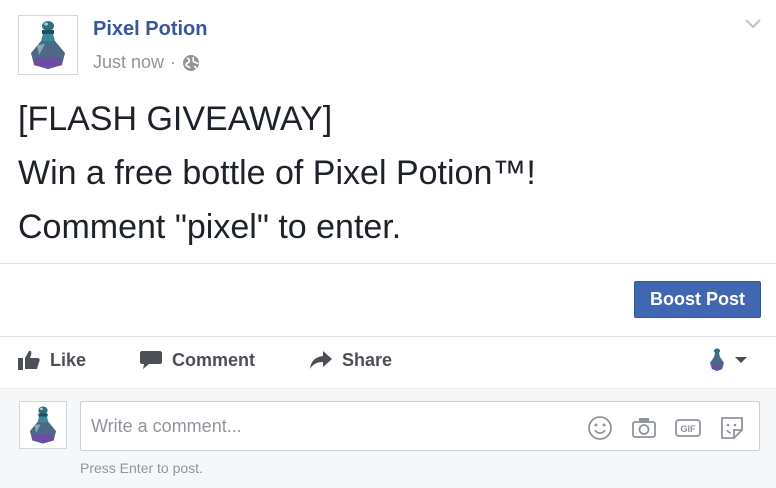  Describe the element at coordinates (644, 428) in the screenshot. I see `camera-icon` at that location.